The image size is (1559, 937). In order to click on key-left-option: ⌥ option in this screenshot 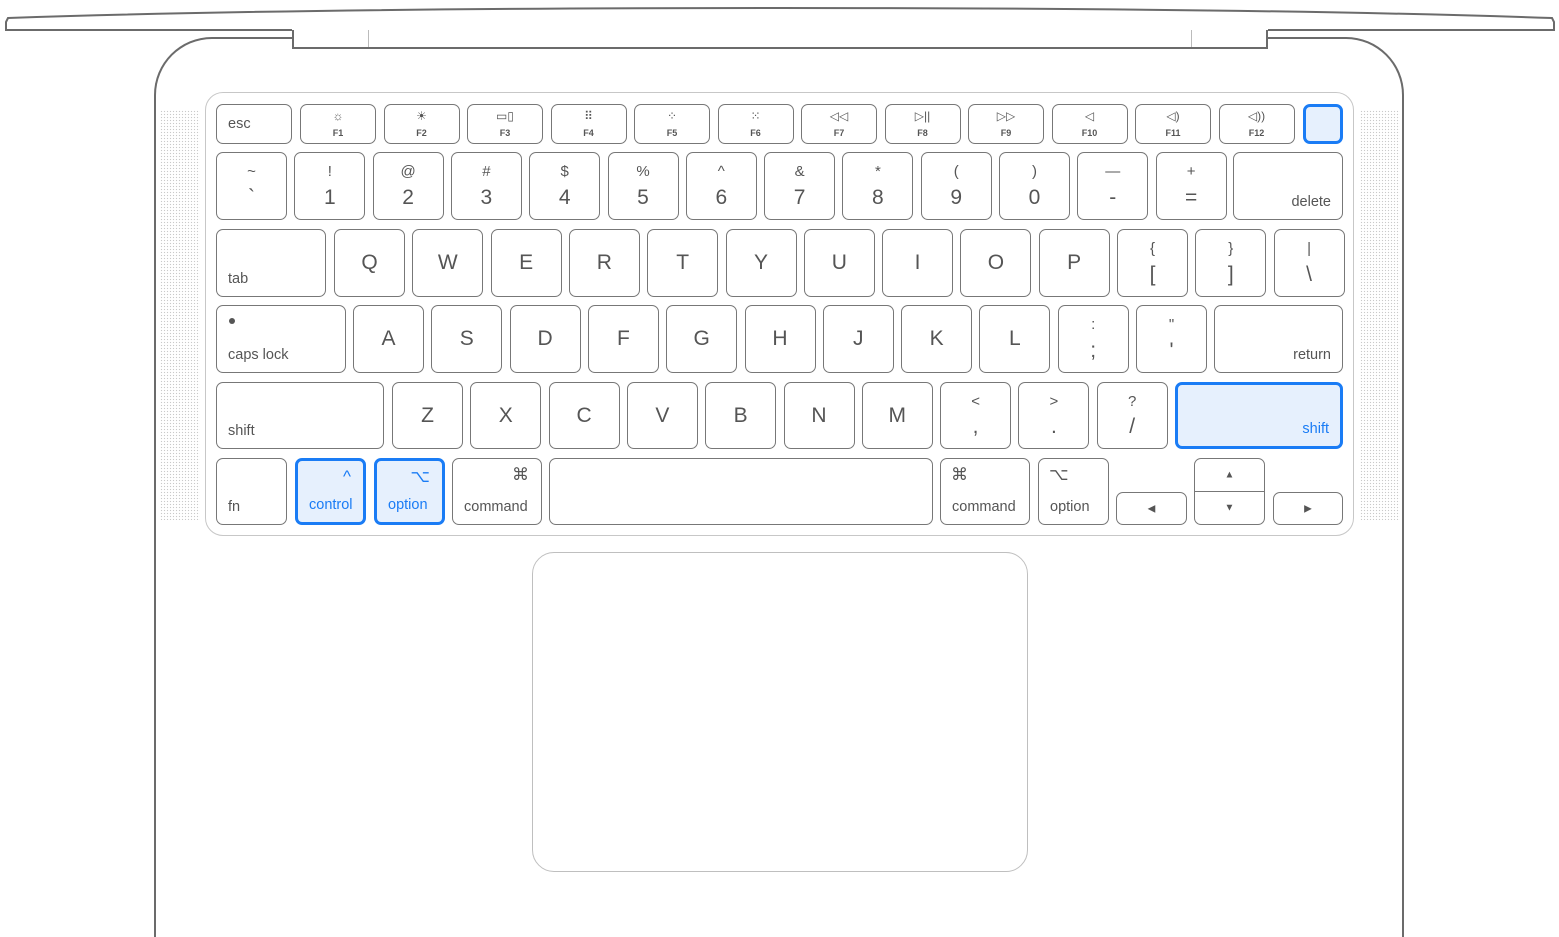, I will do `click(409, 491)`.